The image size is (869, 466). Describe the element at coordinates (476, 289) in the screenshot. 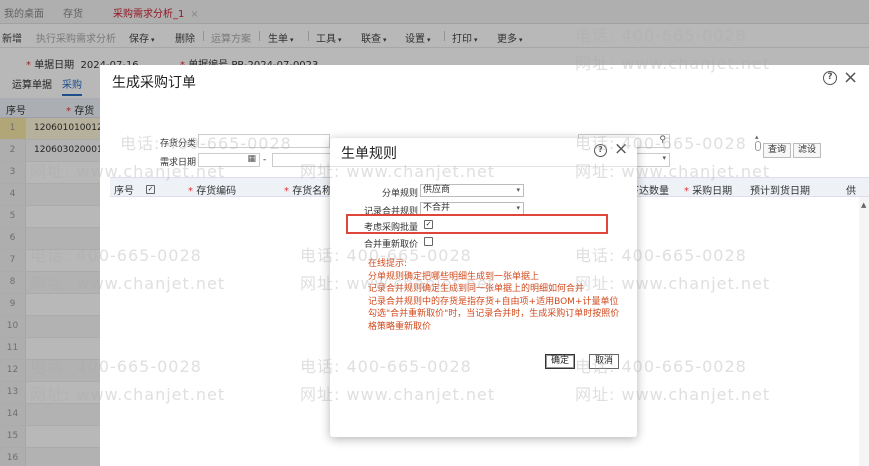

I see `tip-line: 记录合并规则确定生成到同一张单据上的明细如何合并` at that location.